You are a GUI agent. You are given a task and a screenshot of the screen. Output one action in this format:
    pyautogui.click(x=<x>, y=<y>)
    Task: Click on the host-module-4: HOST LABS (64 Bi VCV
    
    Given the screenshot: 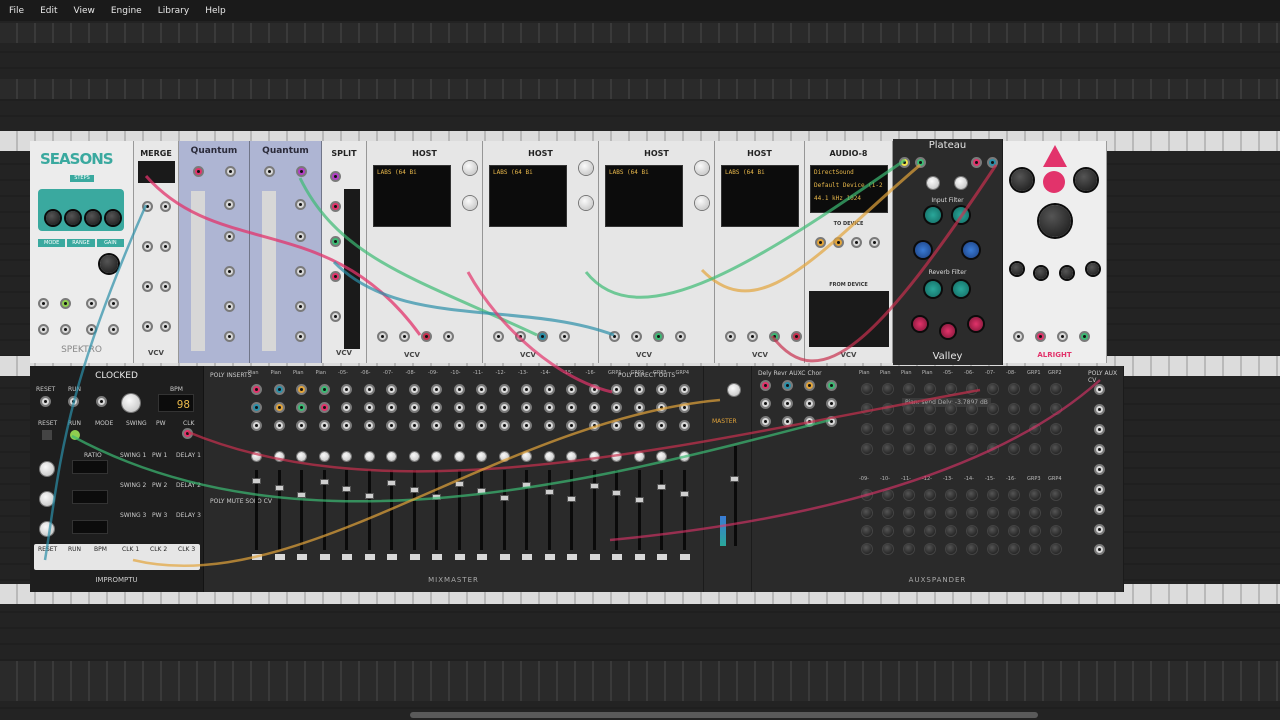 What is the action you would take?
    pyautogui.click(x=760, y=252)
    